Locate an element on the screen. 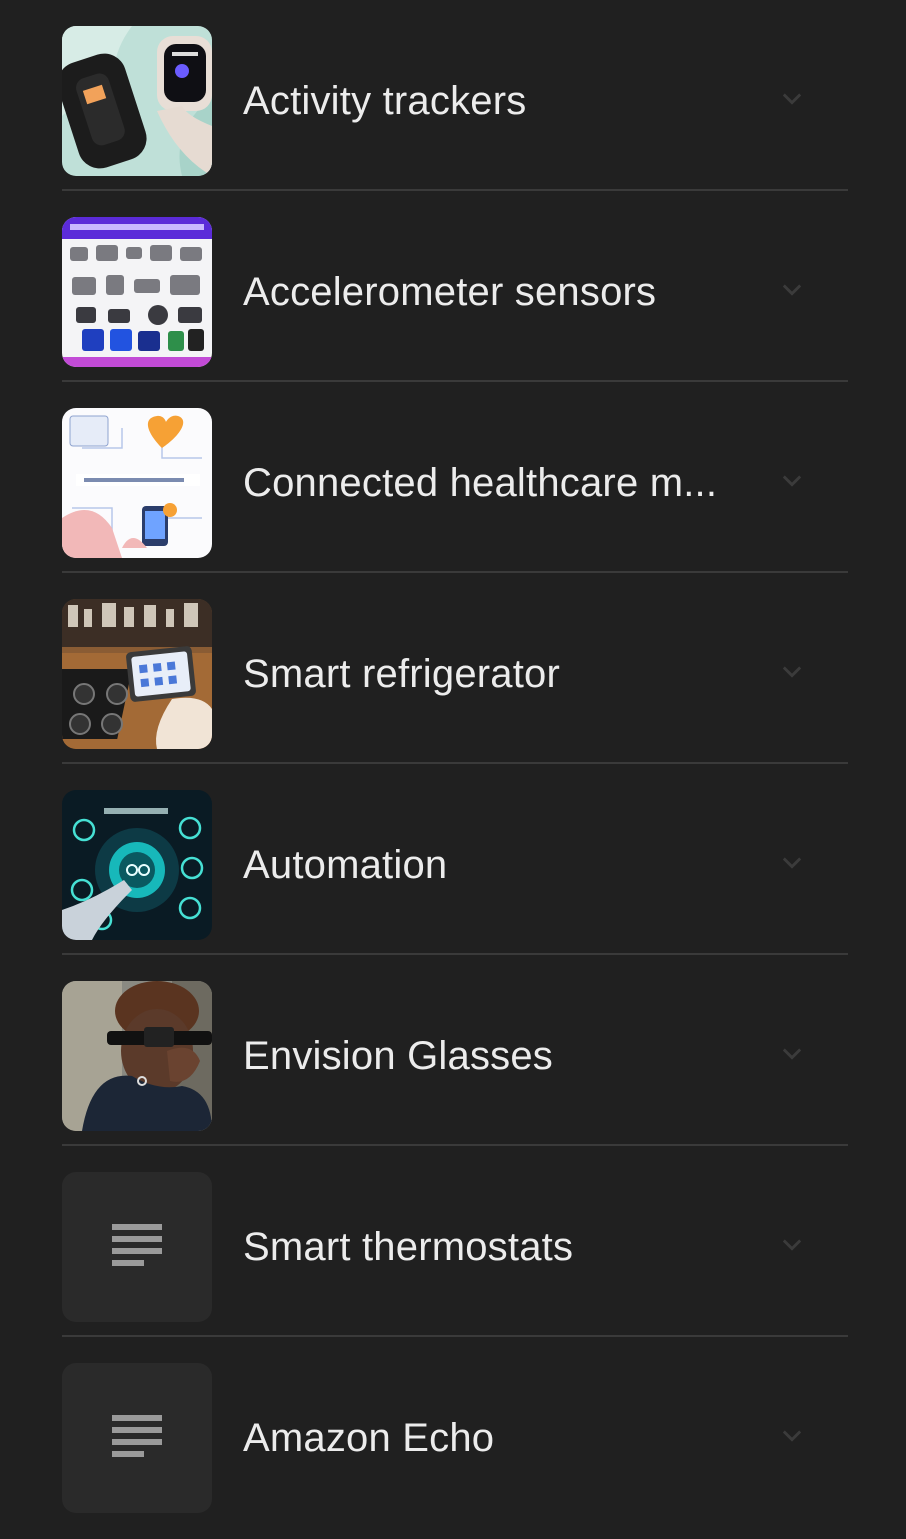 This screenshot has height=1539, width=906. list-item-accelerometer-sensors: Accelerometer sensors is located at coordinates (455, 286).